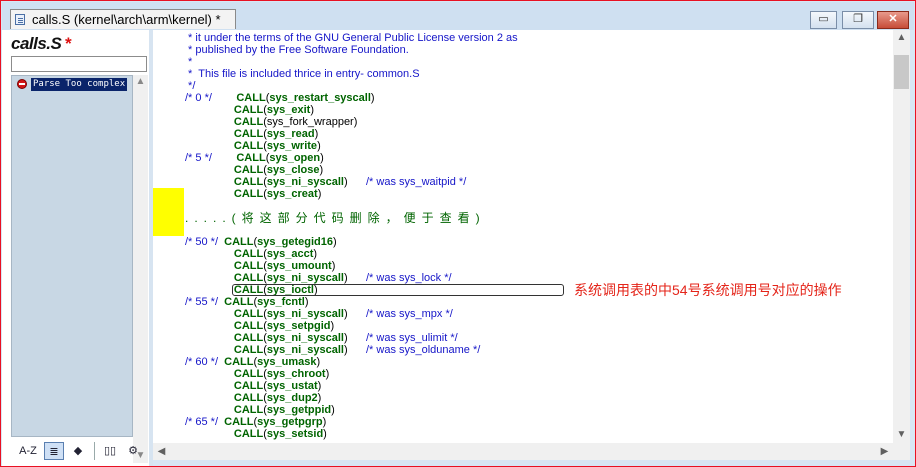 Image resolution: width=916 pixels, height=467 pixels. What do you see at coordinates (79, 64) in the screenshot?
I see `symbol-search-input` at bounding box center [79, 64].